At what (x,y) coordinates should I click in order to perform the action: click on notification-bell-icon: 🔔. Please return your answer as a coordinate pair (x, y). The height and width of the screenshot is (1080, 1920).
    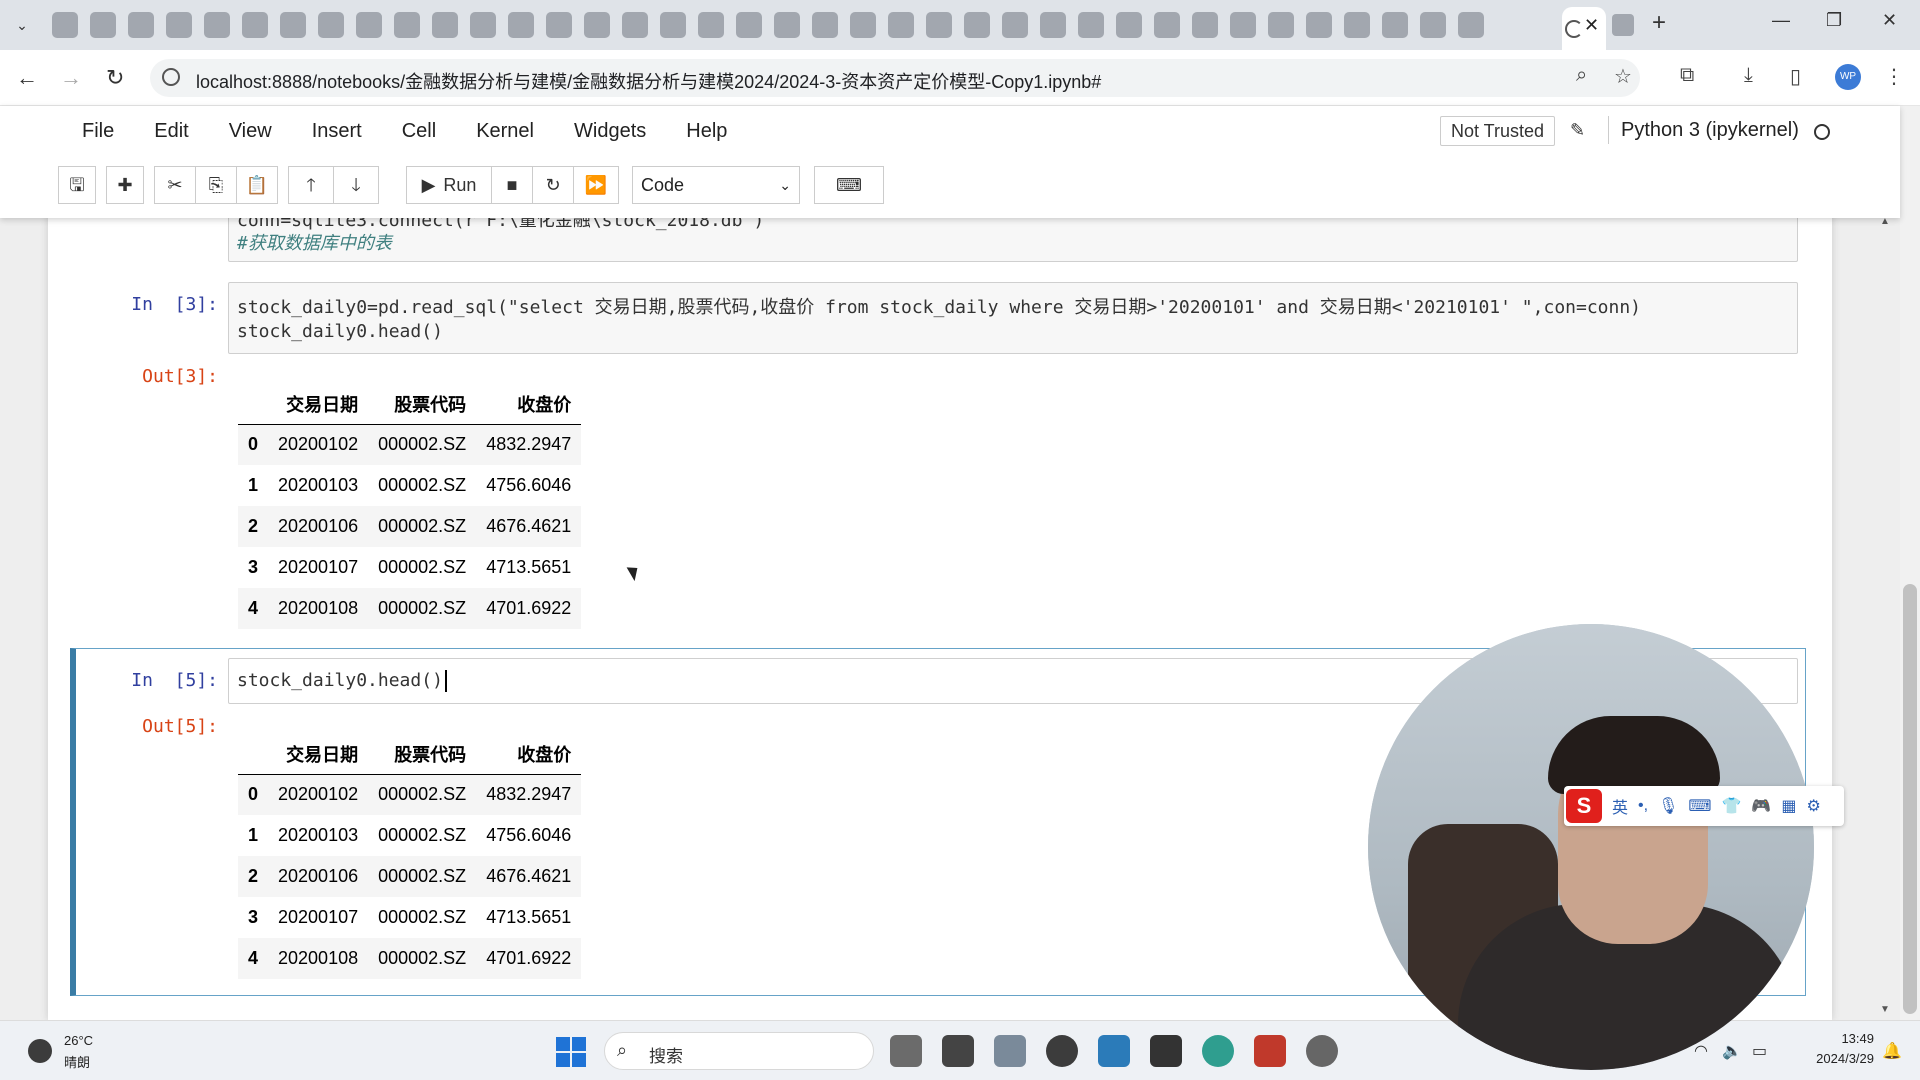
    Looking at the image, I should click on (1892, 1051).